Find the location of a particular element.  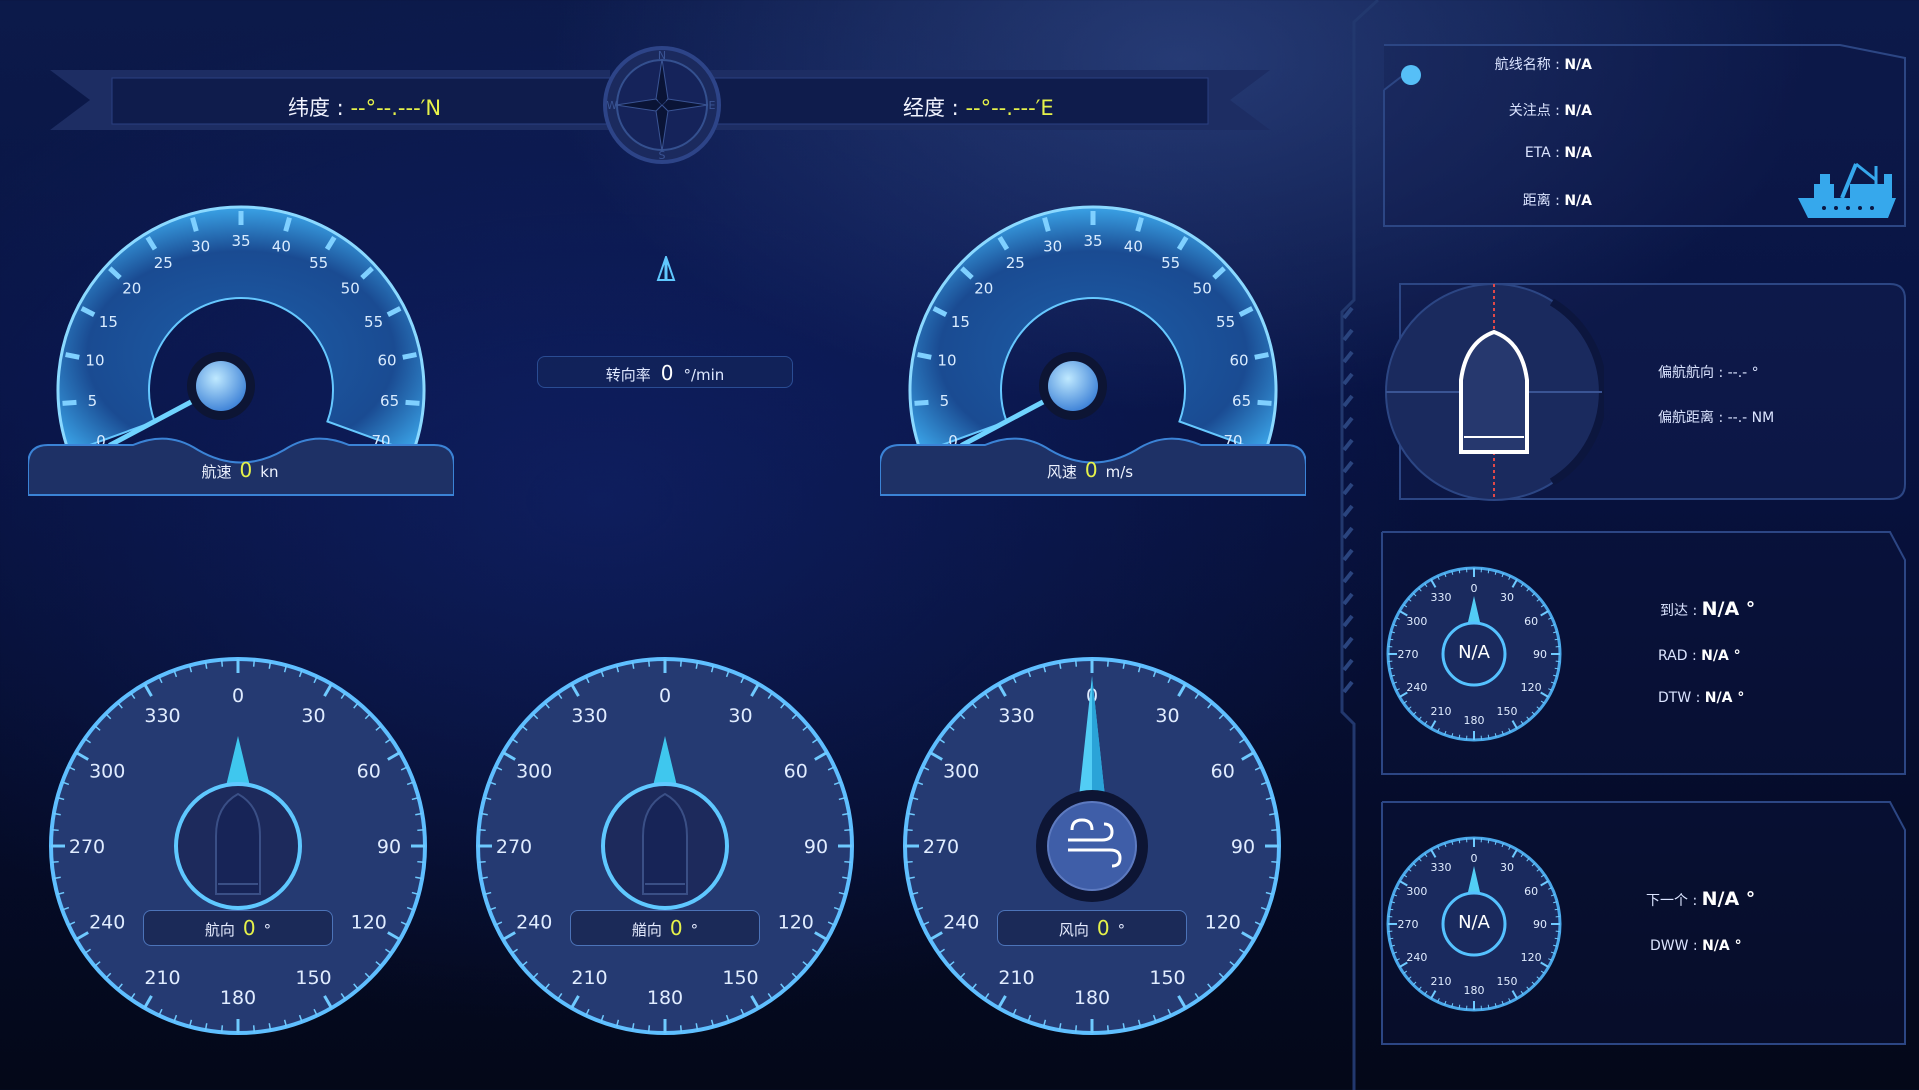

speed-tick is located at coordinates (69, 402).